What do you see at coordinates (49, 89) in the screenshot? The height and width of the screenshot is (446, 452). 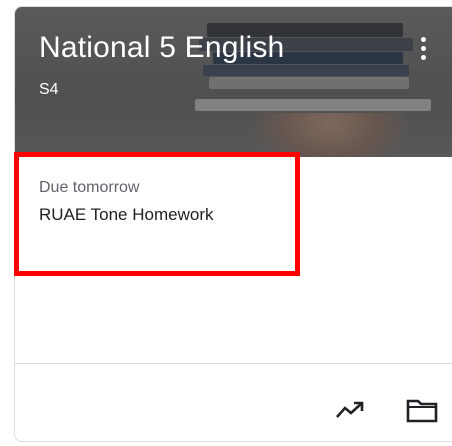 I see `class-section: S4` at bounding box center [49, 89].